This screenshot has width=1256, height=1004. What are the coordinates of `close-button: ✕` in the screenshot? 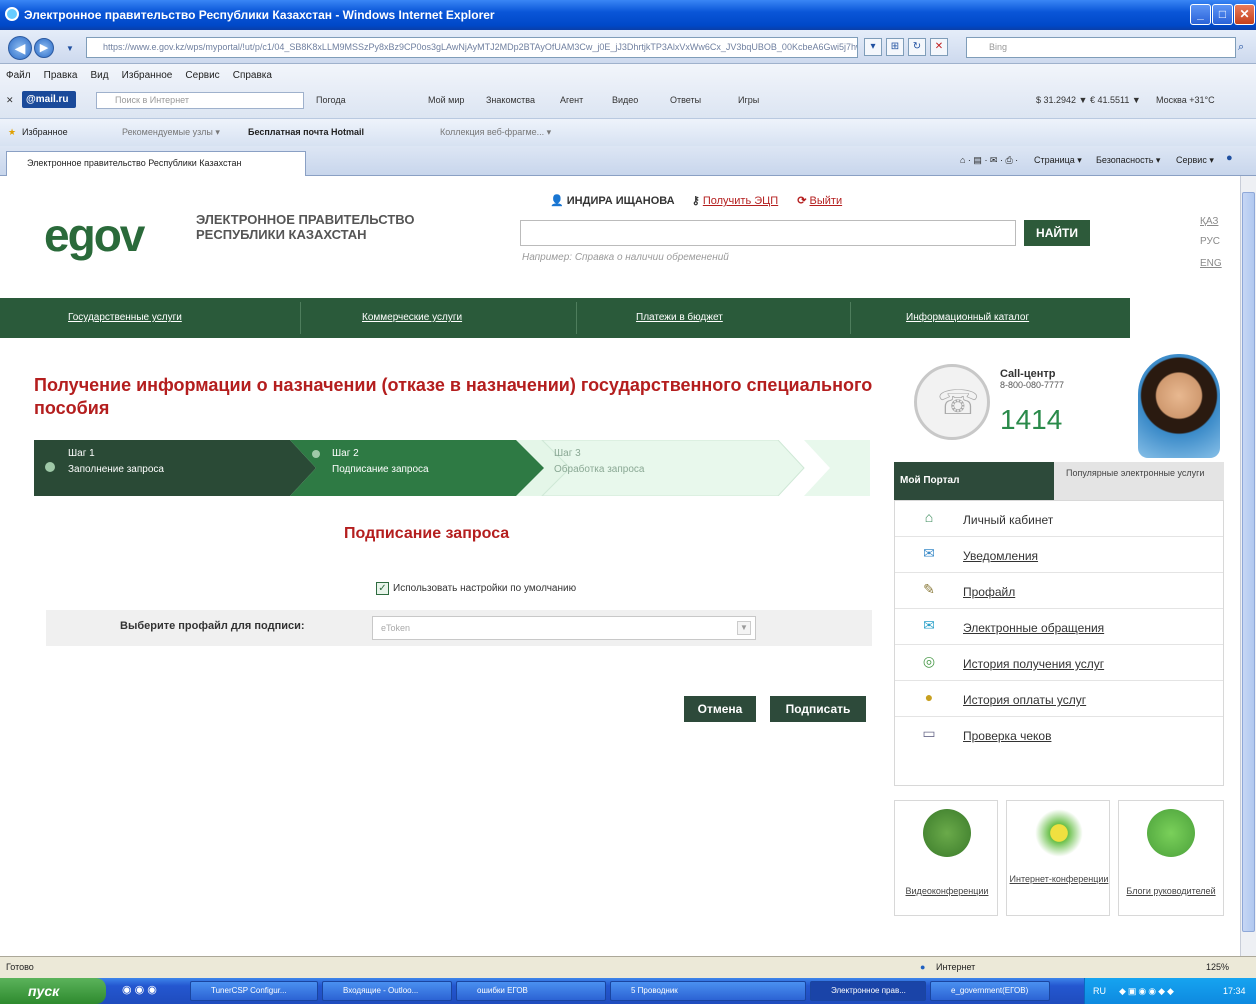 It's located at (1244, 14).